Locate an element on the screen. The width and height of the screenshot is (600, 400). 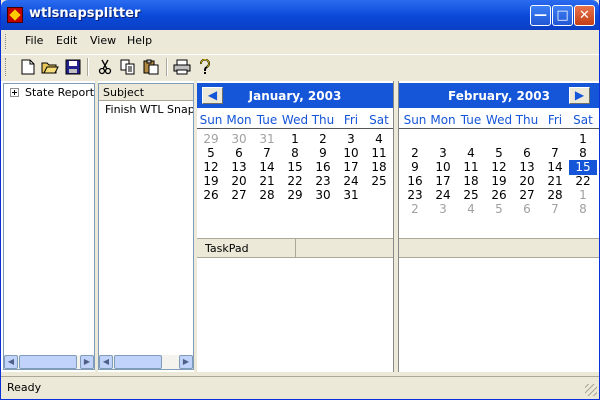
menu-edit: Edit is located at coordinates (66, 40).